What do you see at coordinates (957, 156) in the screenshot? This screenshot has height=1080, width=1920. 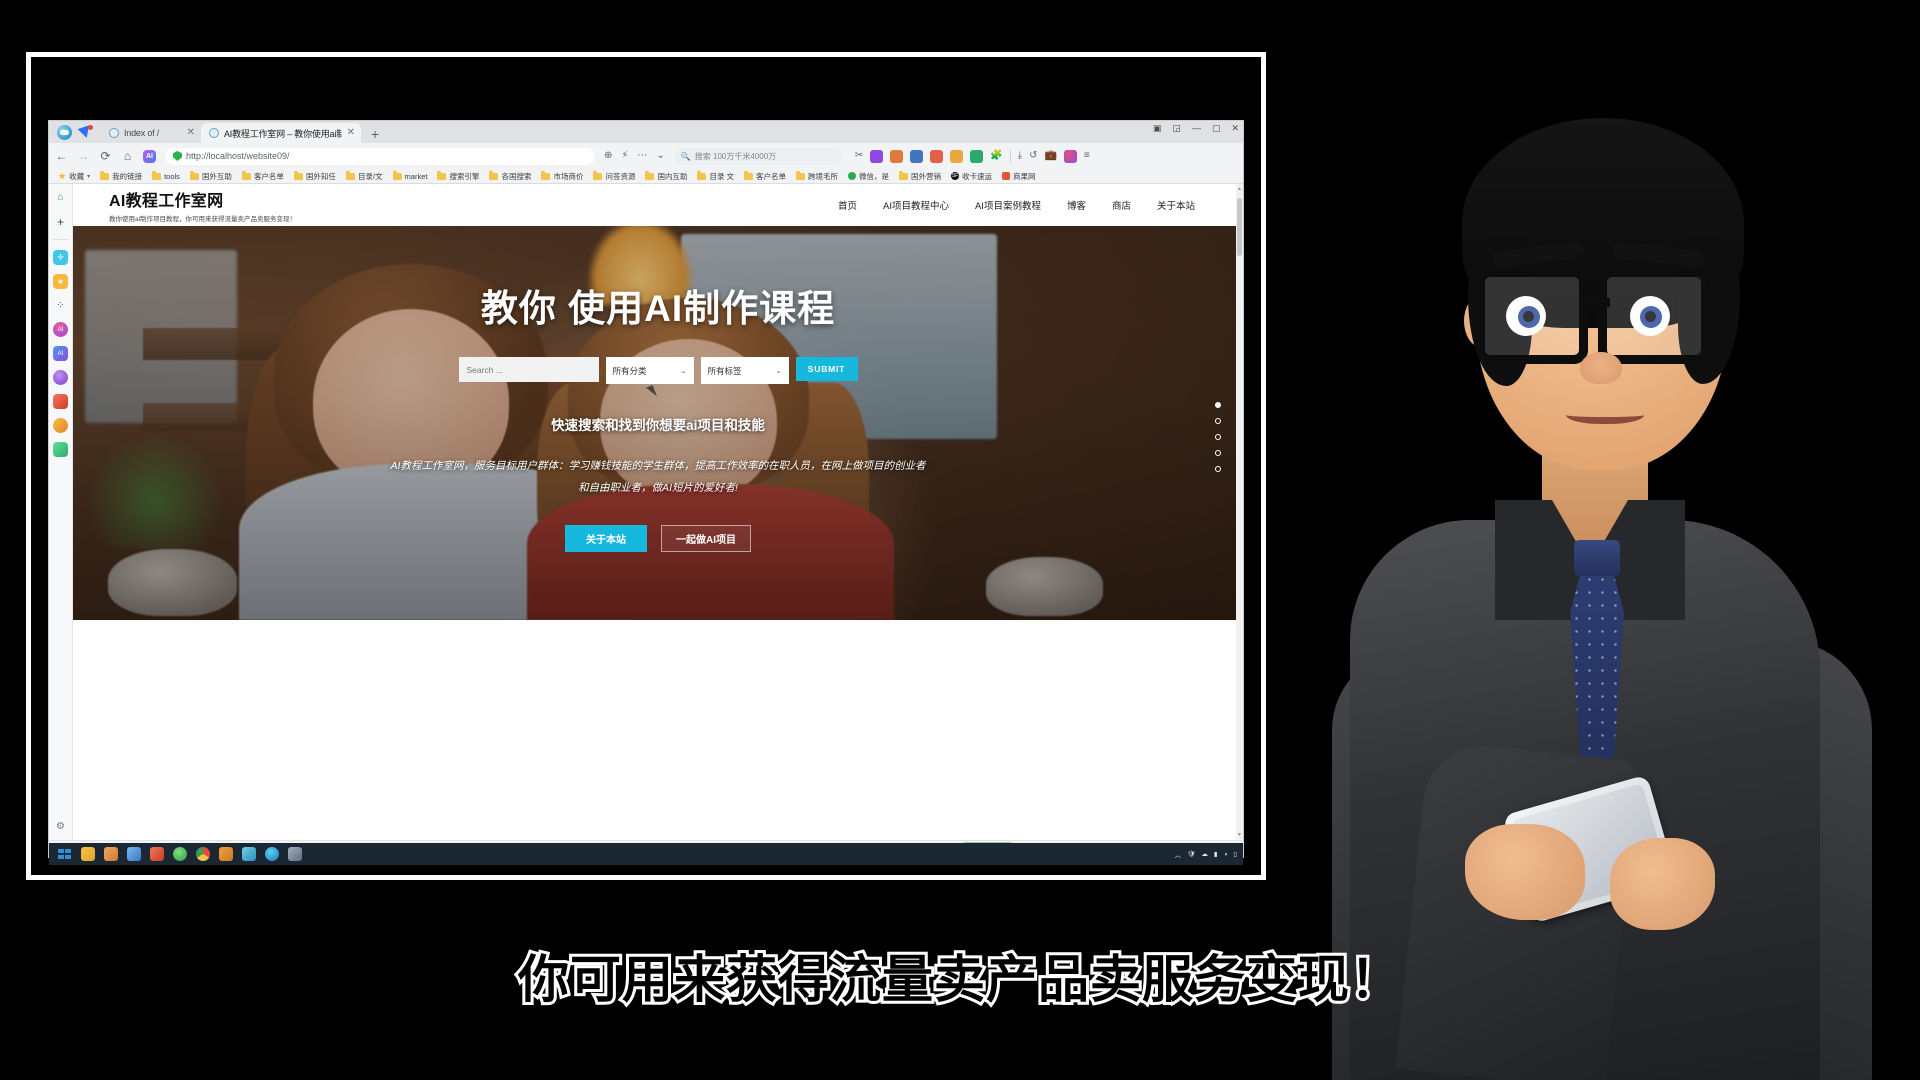 I see `book-icon` at bounding box center [957, 156].